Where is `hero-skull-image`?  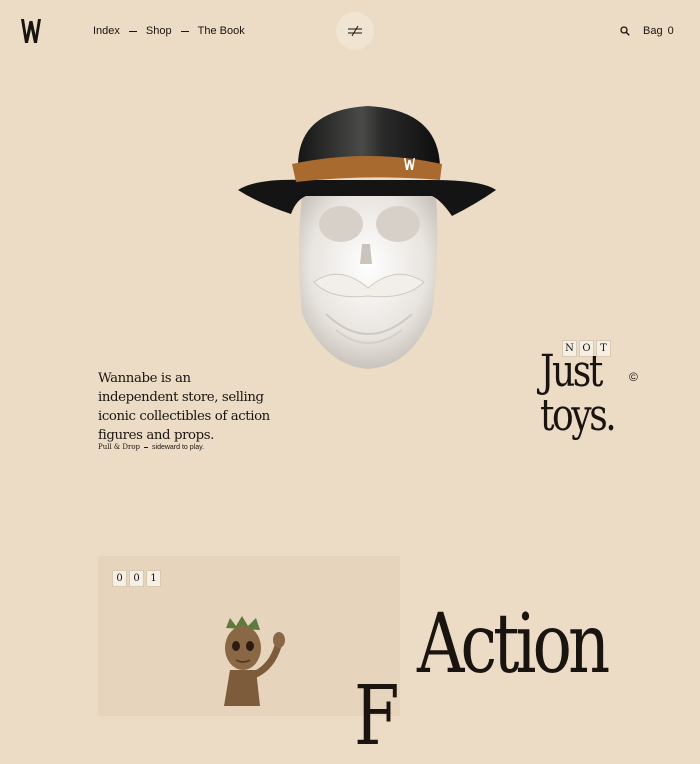 hero-skull-image is located at coordinates (367, 238).